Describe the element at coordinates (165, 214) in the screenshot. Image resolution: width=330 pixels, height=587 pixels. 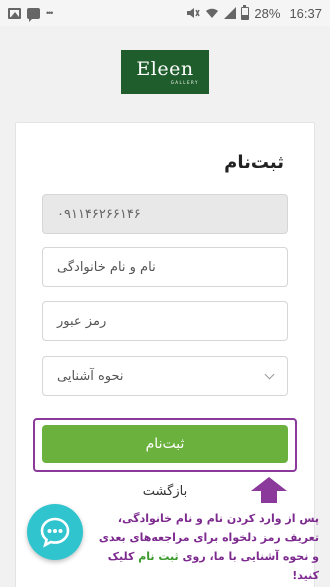
I see `phone-field: ۰۹۱۱۴۶۲۶۶۱۴۶` at that location.